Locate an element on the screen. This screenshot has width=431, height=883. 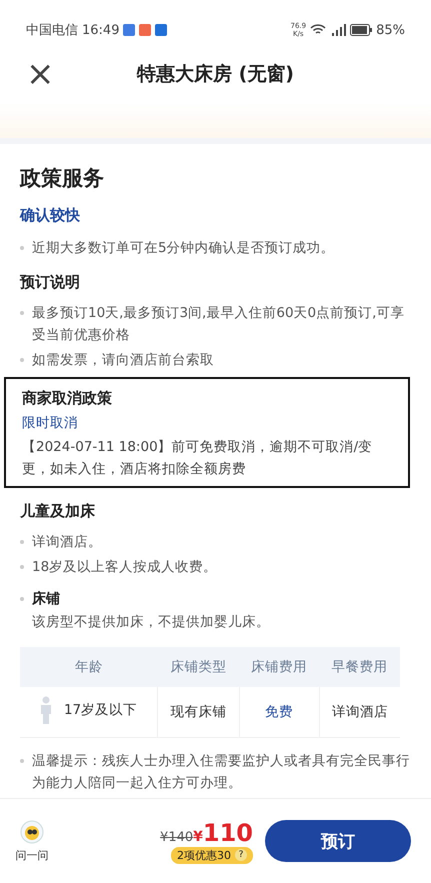
battery-icon is located at coordinates (361, 30).